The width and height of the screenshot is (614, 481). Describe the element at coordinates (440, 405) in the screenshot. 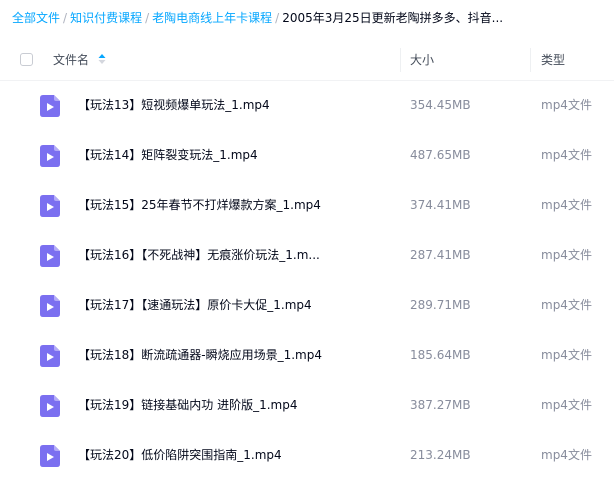

I see `file-size: 387.27MB` at that location.